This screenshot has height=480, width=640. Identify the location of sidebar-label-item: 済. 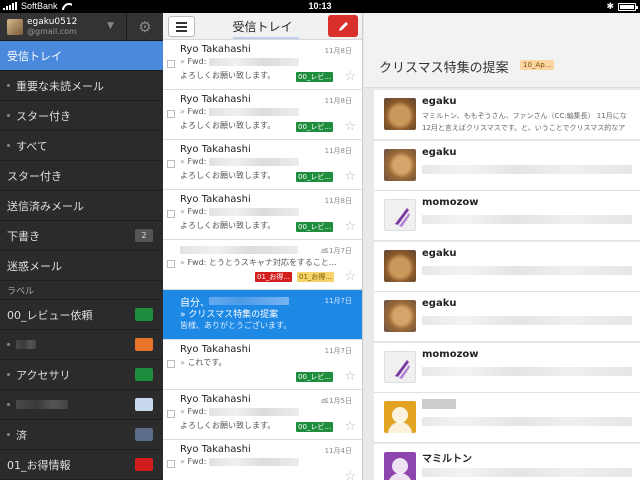
(81, 435).